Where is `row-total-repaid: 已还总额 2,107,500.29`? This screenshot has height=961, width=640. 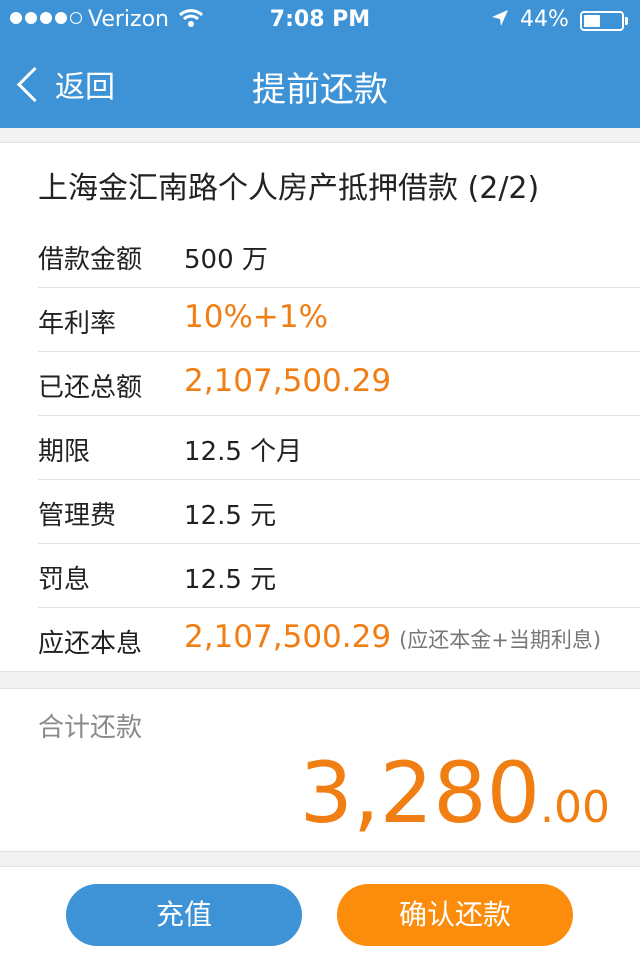 row-total-repaid: 已还总额 2,107,500.29 is located at coordinates (339, 383).